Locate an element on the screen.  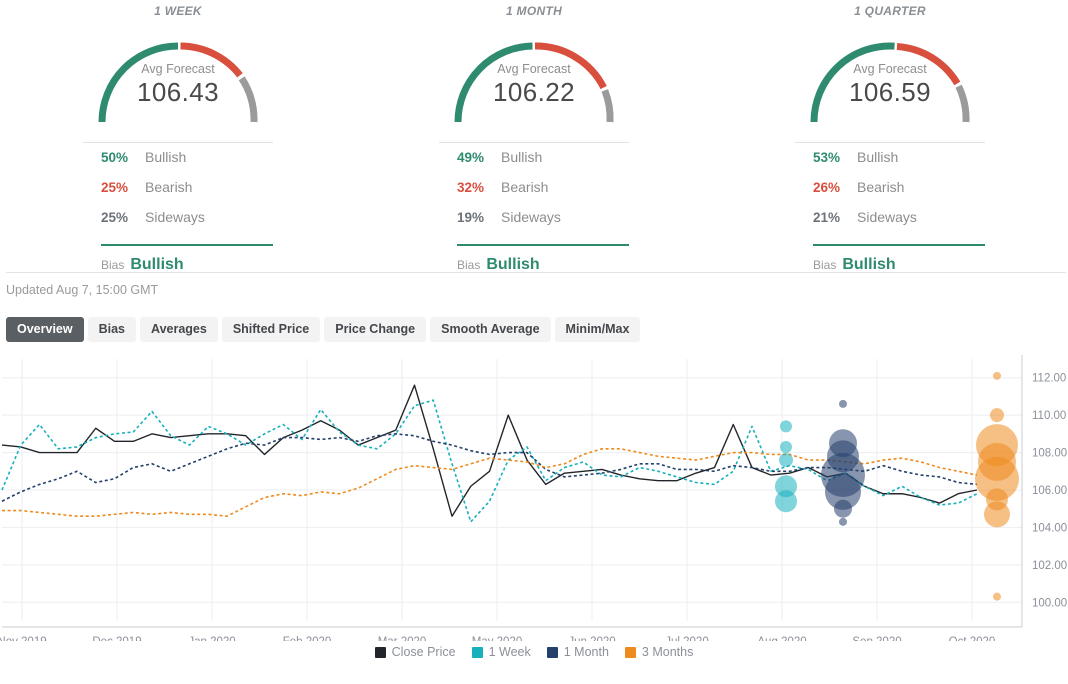
y-axis-tick-label: 112.00 is located at coordinates (1049, 379).